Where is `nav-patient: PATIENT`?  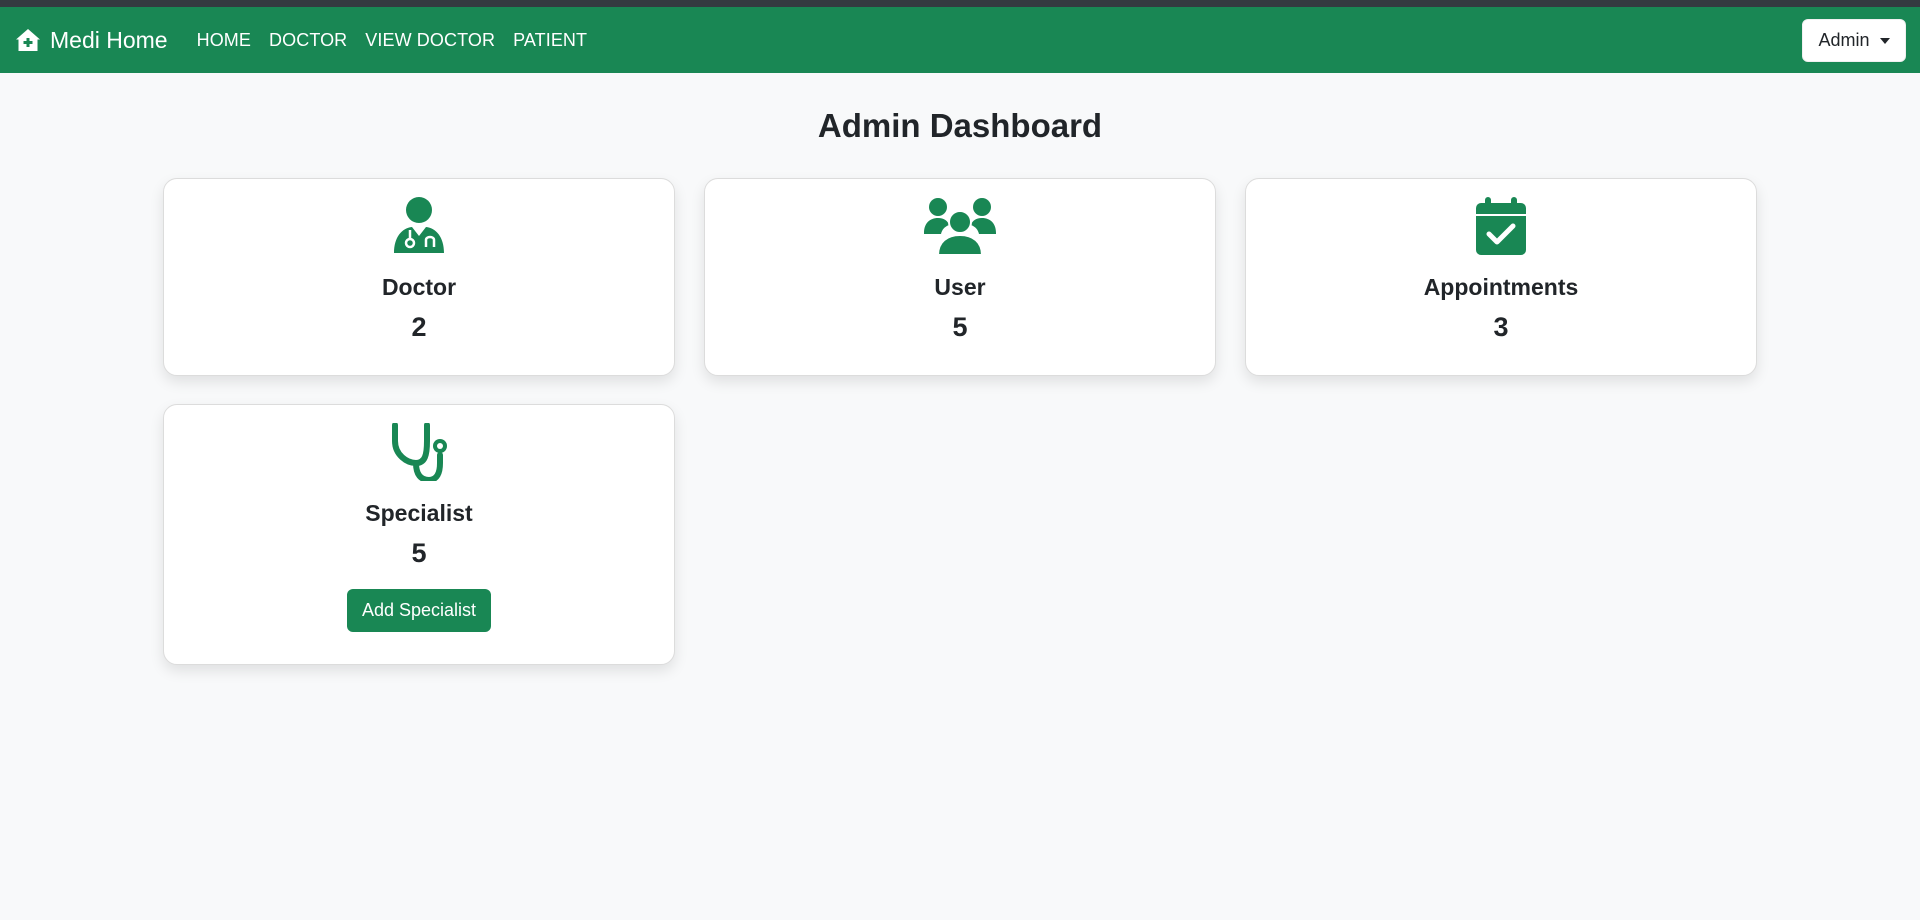
nav-patient: PATIENT is located at coordinates (550, 40).